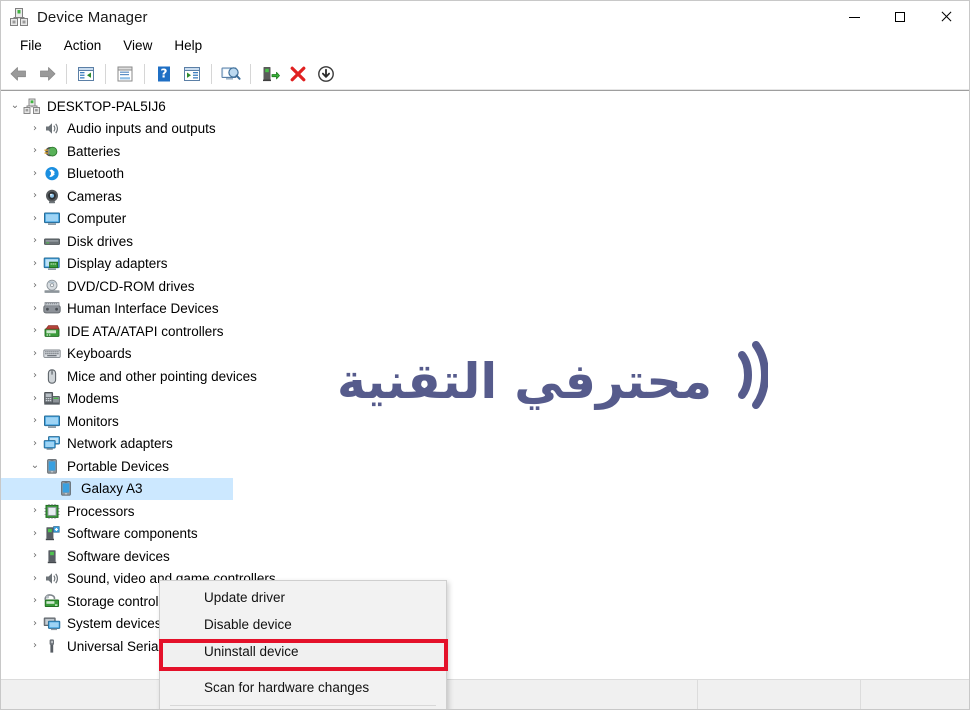 The image size is (970, 710). I want to click on tree-item-label: Network adapters, so click(120, 443).